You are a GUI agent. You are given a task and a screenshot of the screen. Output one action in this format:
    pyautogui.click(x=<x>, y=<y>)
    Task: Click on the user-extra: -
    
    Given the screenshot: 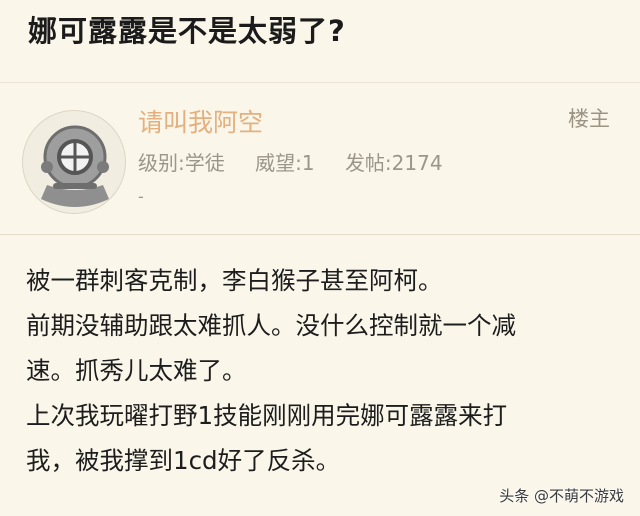 What is the action you would take?
    pyautogui.click(x=141, y=196)
    